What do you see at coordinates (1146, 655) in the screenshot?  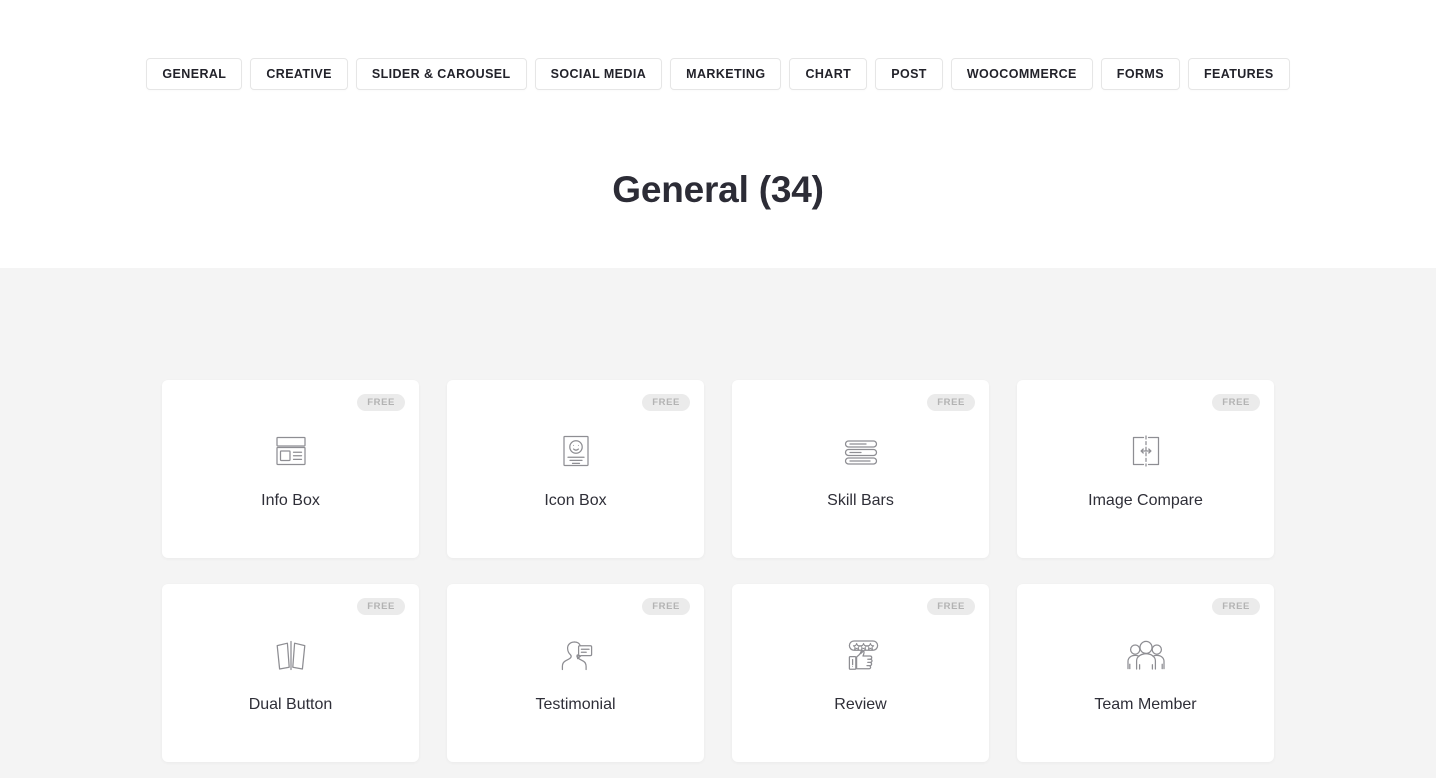 I see `team-member-icon` at bounding box center [1146, 655].